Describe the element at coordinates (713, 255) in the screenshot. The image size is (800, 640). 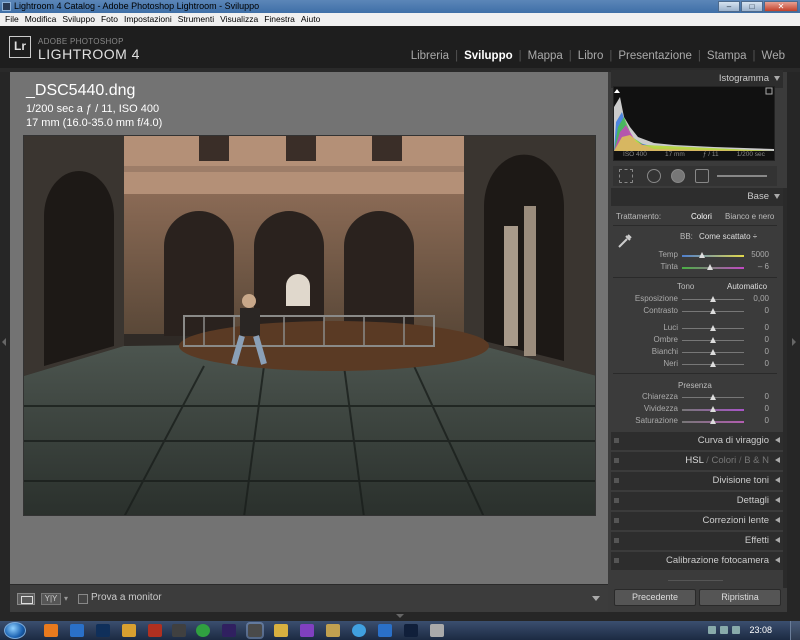
I see `temp-slider` at that location.